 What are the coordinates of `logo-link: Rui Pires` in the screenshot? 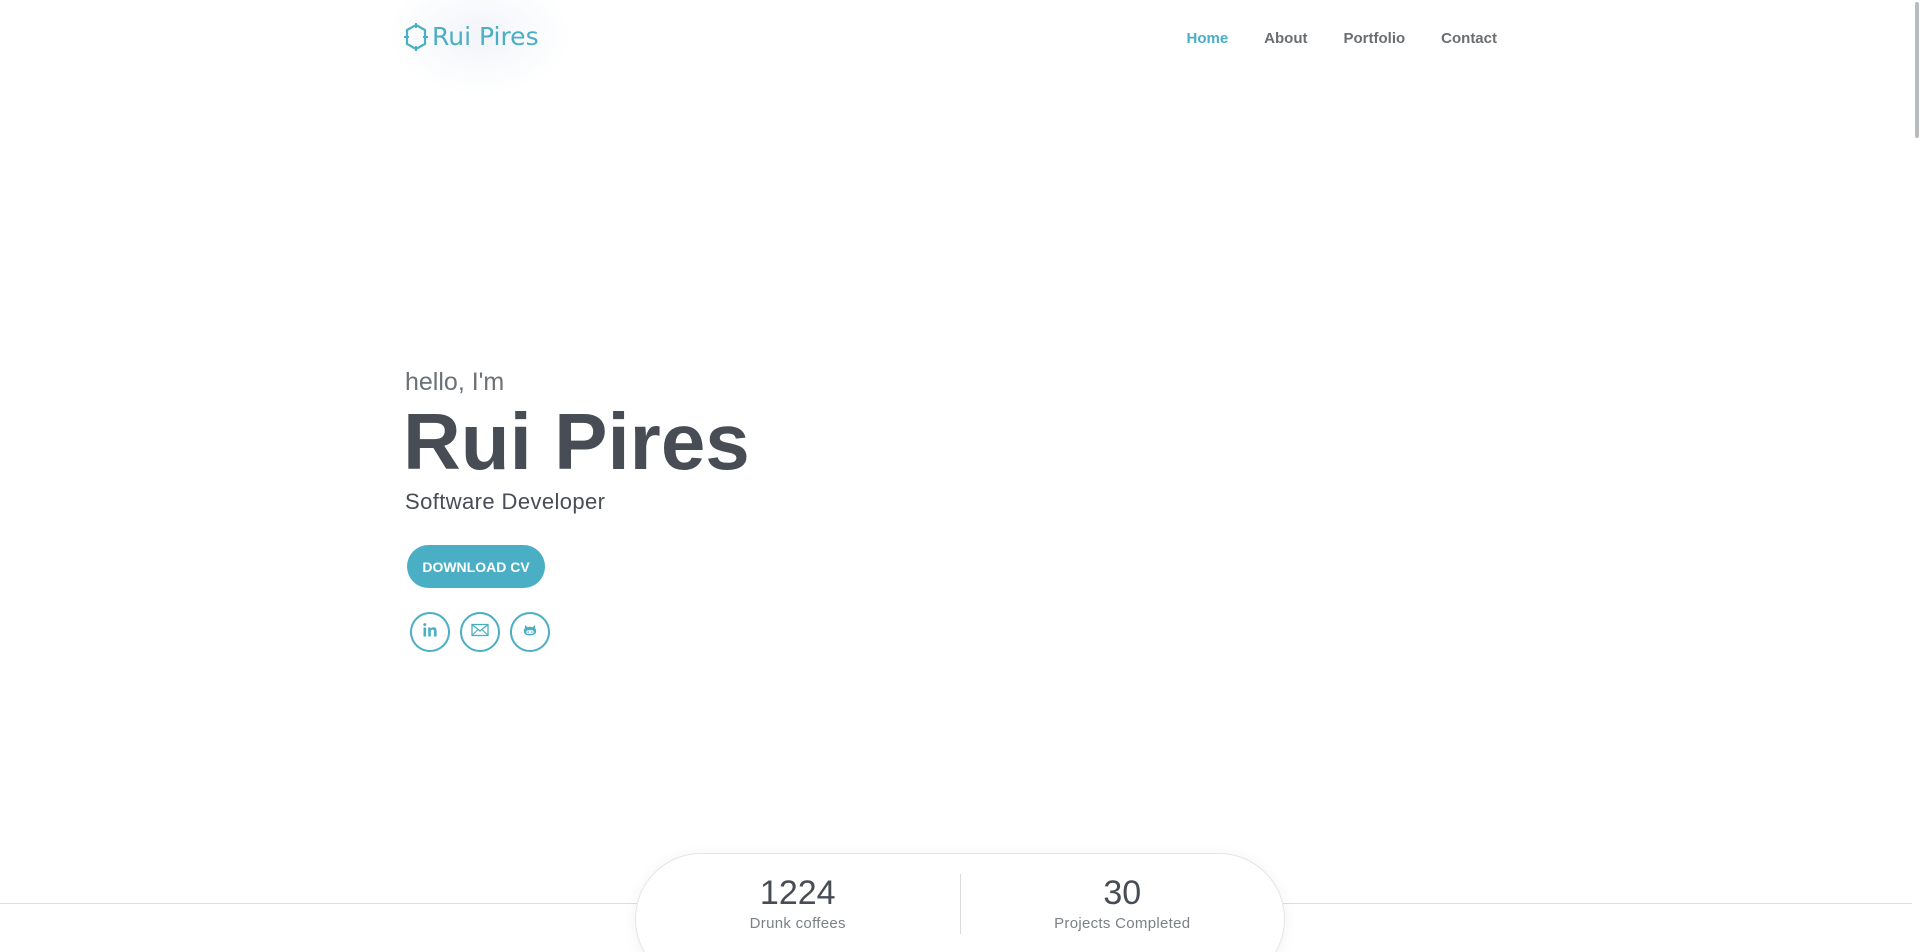 It's located at (471, 36).